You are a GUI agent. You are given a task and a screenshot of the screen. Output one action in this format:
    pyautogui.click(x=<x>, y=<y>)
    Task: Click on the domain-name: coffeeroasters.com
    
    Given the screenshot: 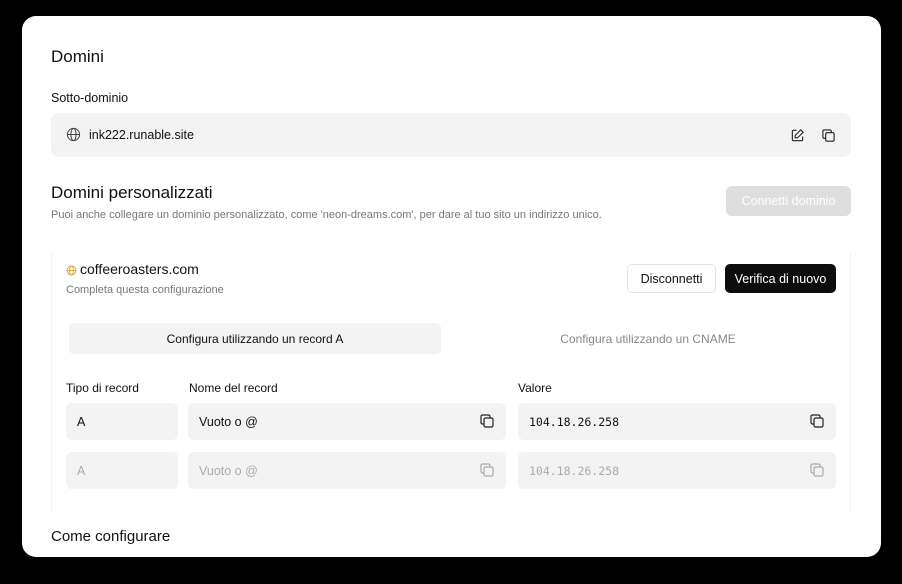 What is the action you would take?
    pyautogui.click(x=139, y=269)
    